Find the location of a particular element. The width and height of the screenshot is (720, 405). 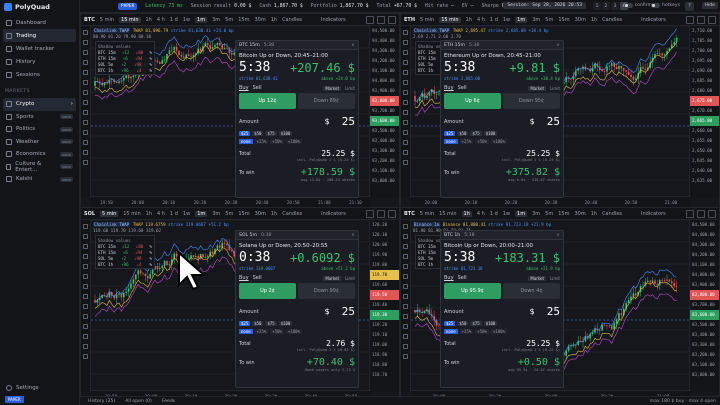

symbol-selector: BTC is located at coordinates (89, 20).